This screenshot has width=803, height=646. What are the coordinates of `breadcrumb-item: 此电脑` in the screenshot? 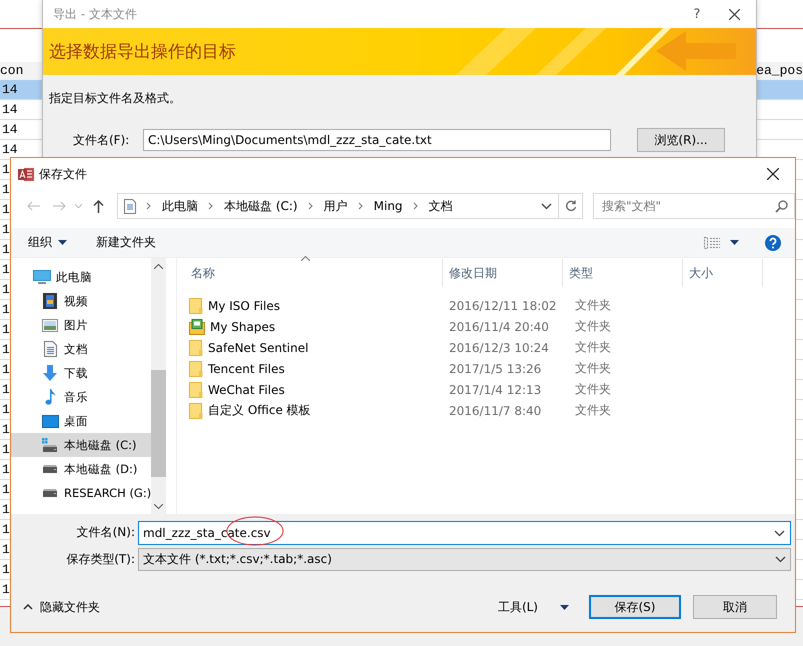 It's located at (180, 206).